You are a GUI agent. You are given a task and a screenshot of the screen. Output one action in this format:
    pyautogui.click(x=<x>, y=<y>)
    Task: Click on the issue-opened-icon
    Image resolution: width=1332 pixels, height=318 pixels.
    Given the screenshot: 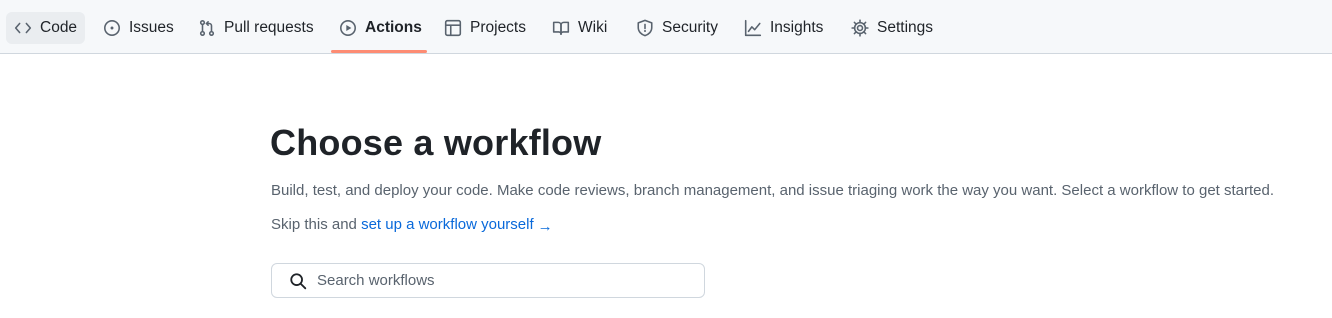 What is the action you would take?
    pyautogui.click(x=112, y=28)
    